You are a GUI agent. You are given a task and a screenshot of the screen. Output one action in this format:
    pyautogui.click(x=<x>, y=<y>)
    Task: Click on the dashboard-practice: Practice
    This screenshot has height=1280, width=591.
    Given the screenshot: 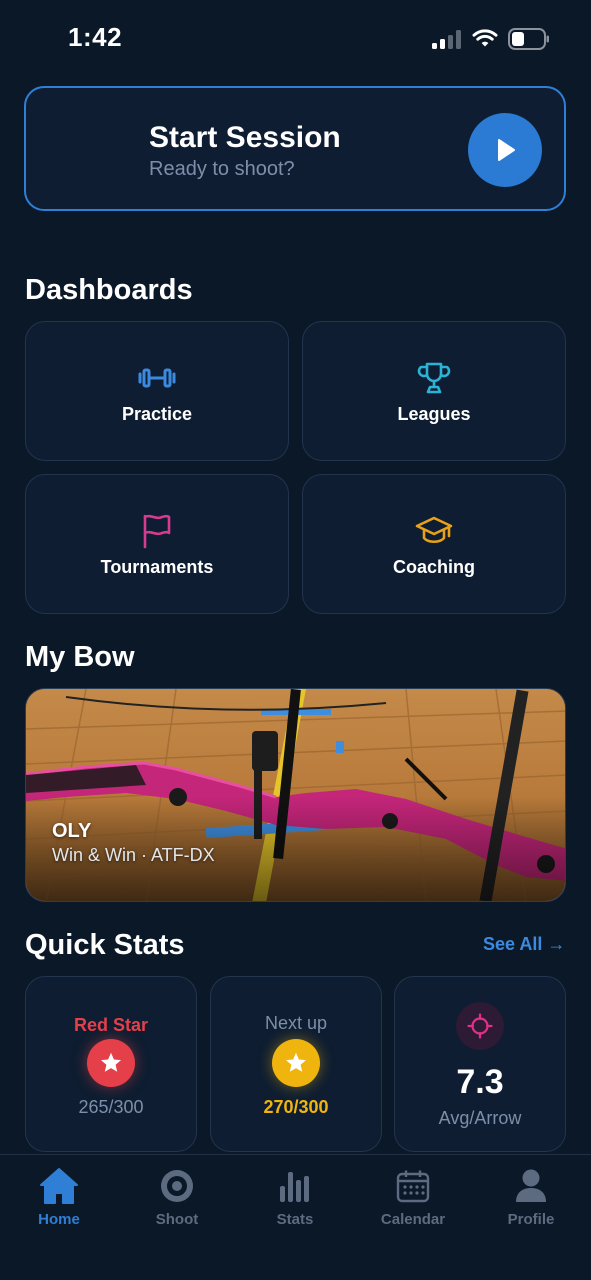 What is the action you would take?
    pyautogui.click(x=157, y=391)
    